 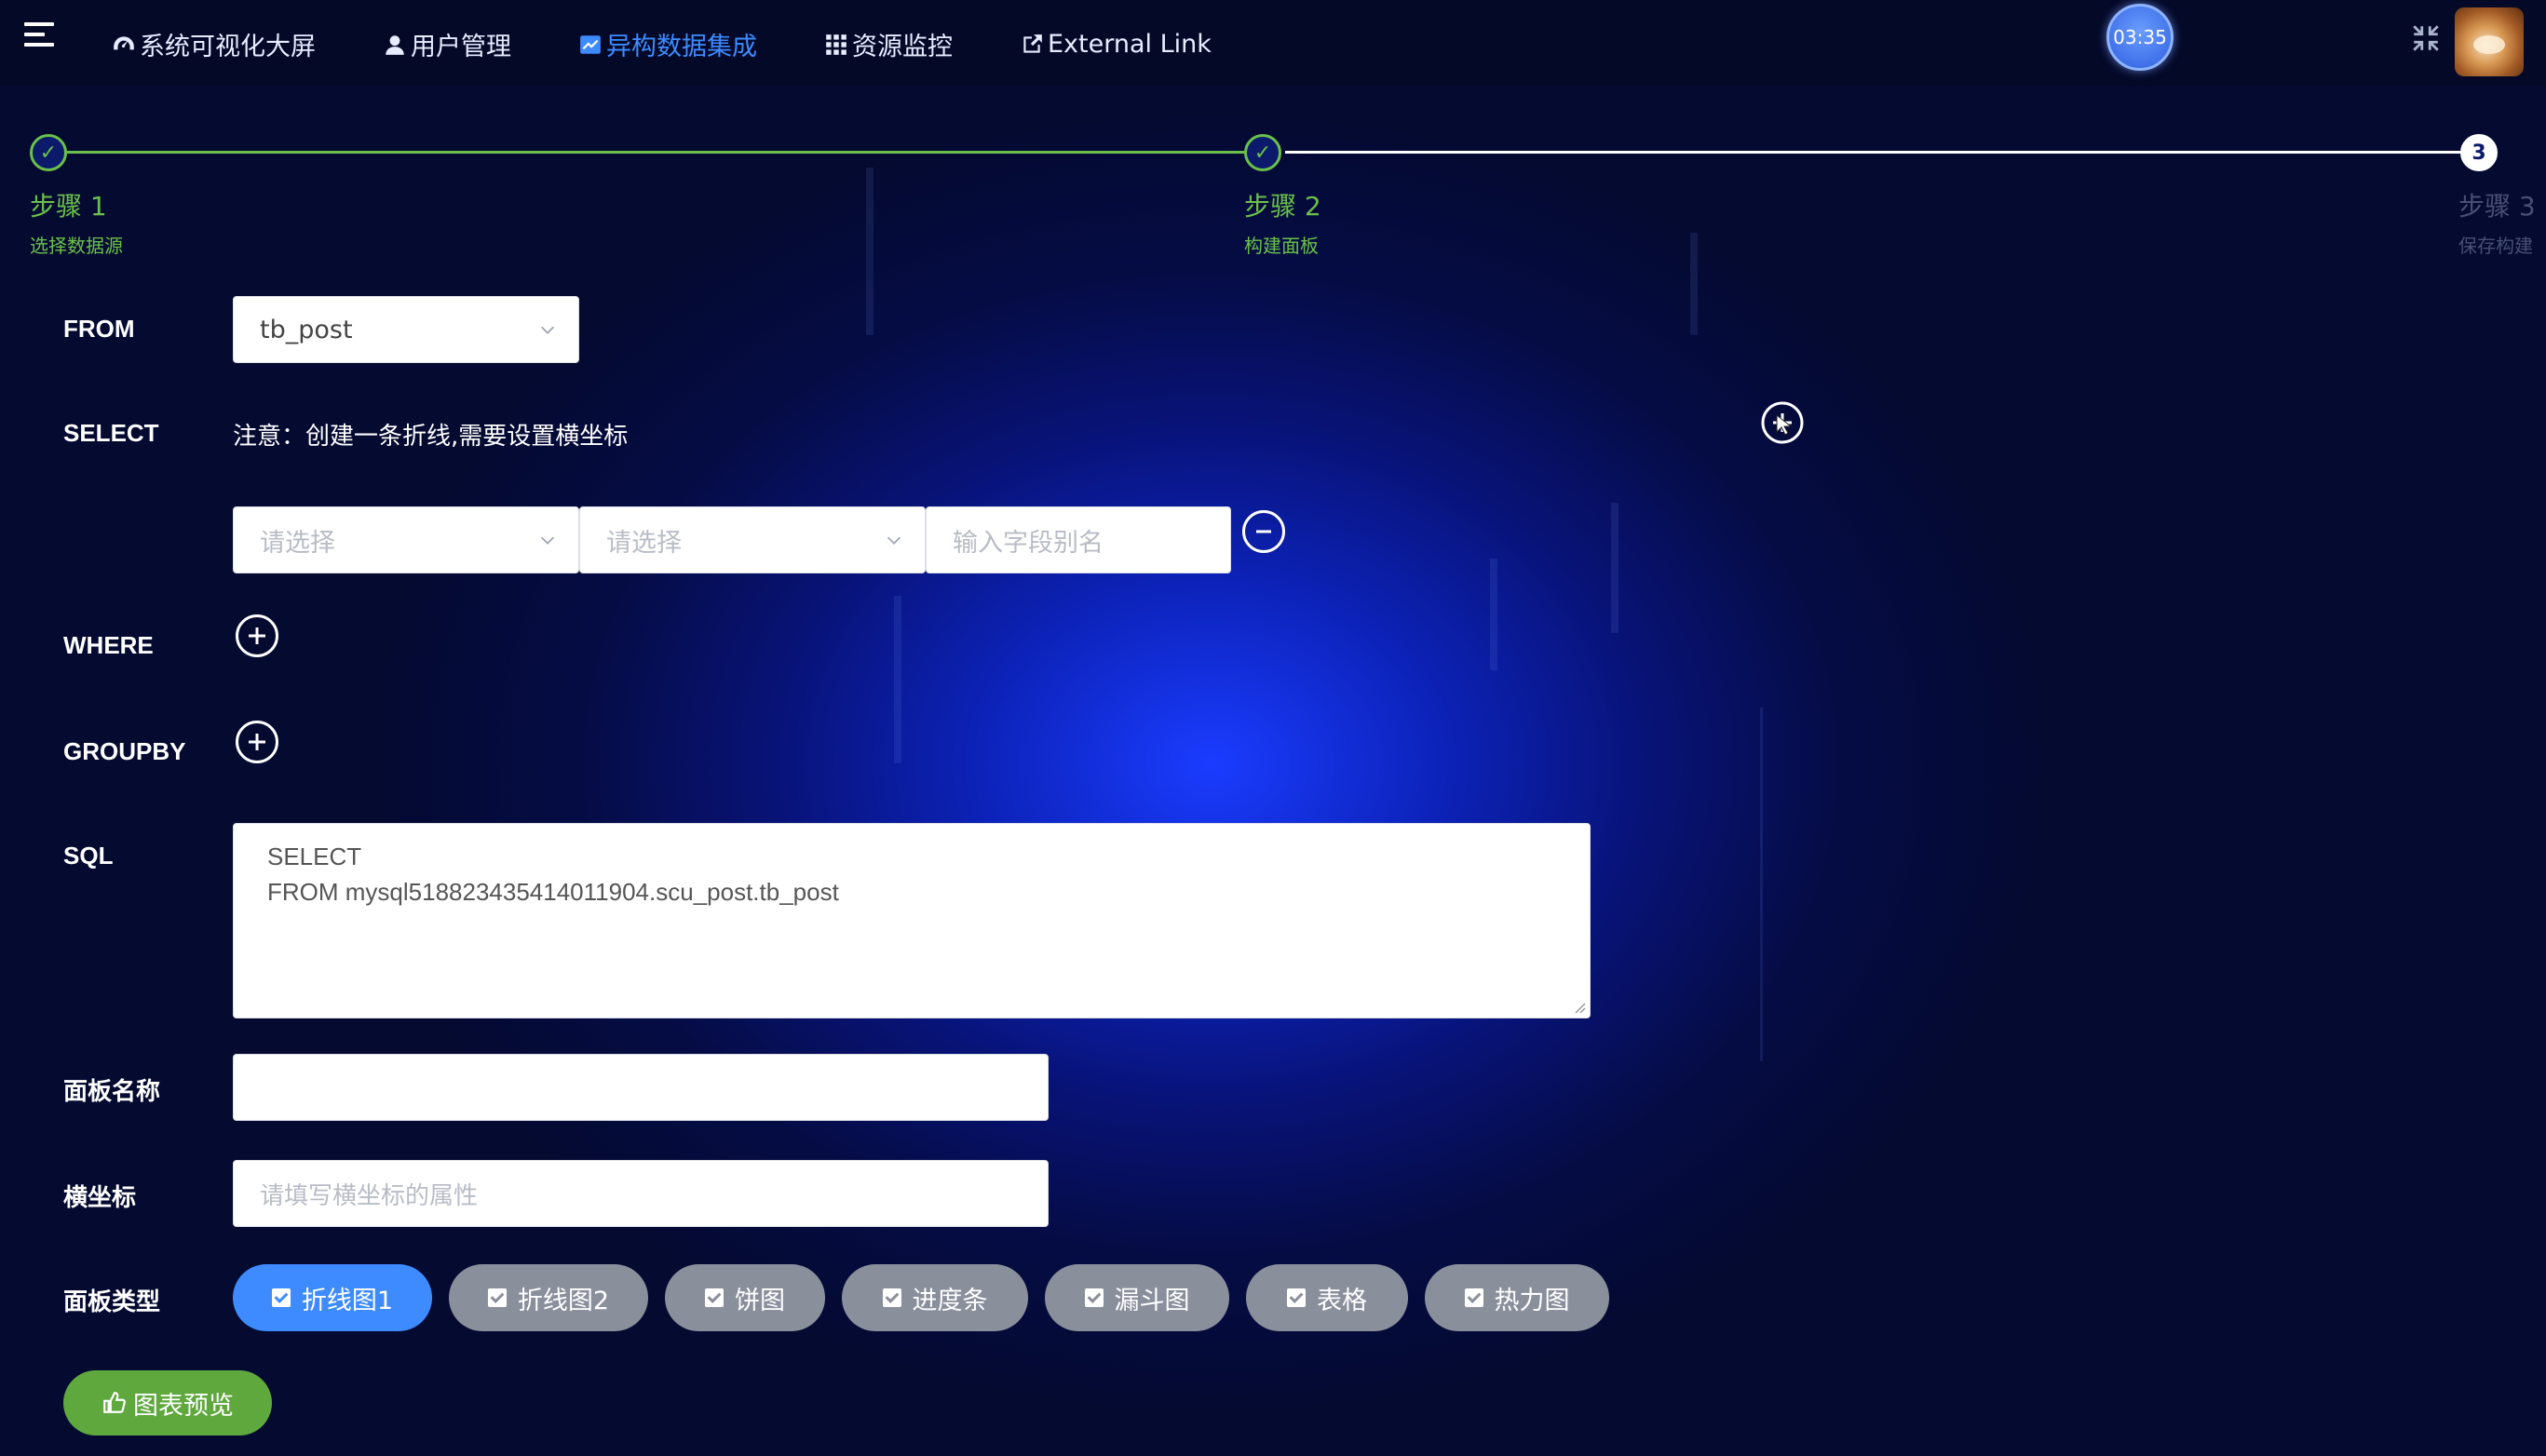 What do you see at coordinates (314, 856) in the screenshot?
I see `sql-line: SELECT` at bounding box center [314, 856].